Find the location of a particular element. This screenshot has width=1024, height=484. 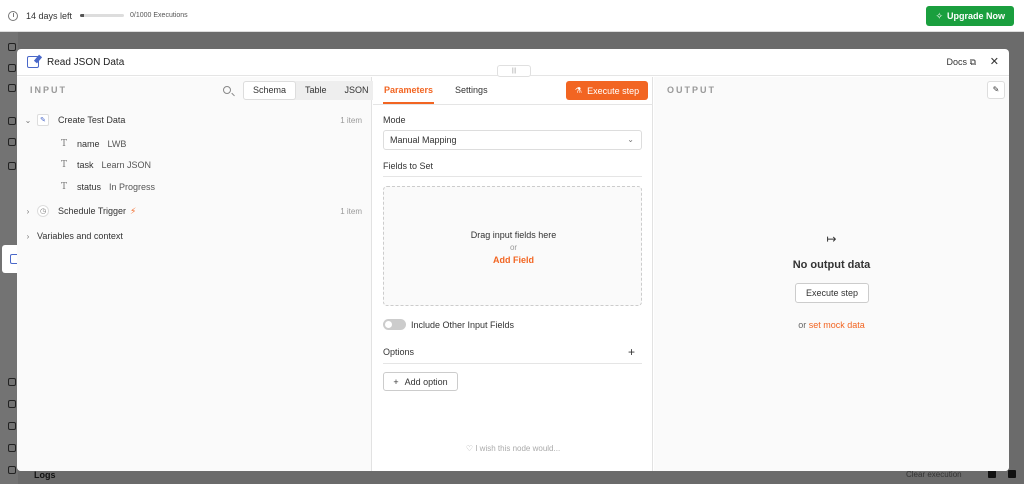

node-name: Create Test Data is located at coordinates (92, 120).